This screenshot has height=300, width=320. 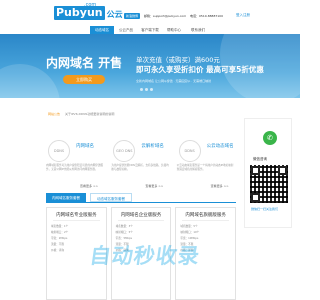 I want to click on plan-tabs: 内网域名服务套餐 动态域名服务套餐, so click(x=141, y=198).